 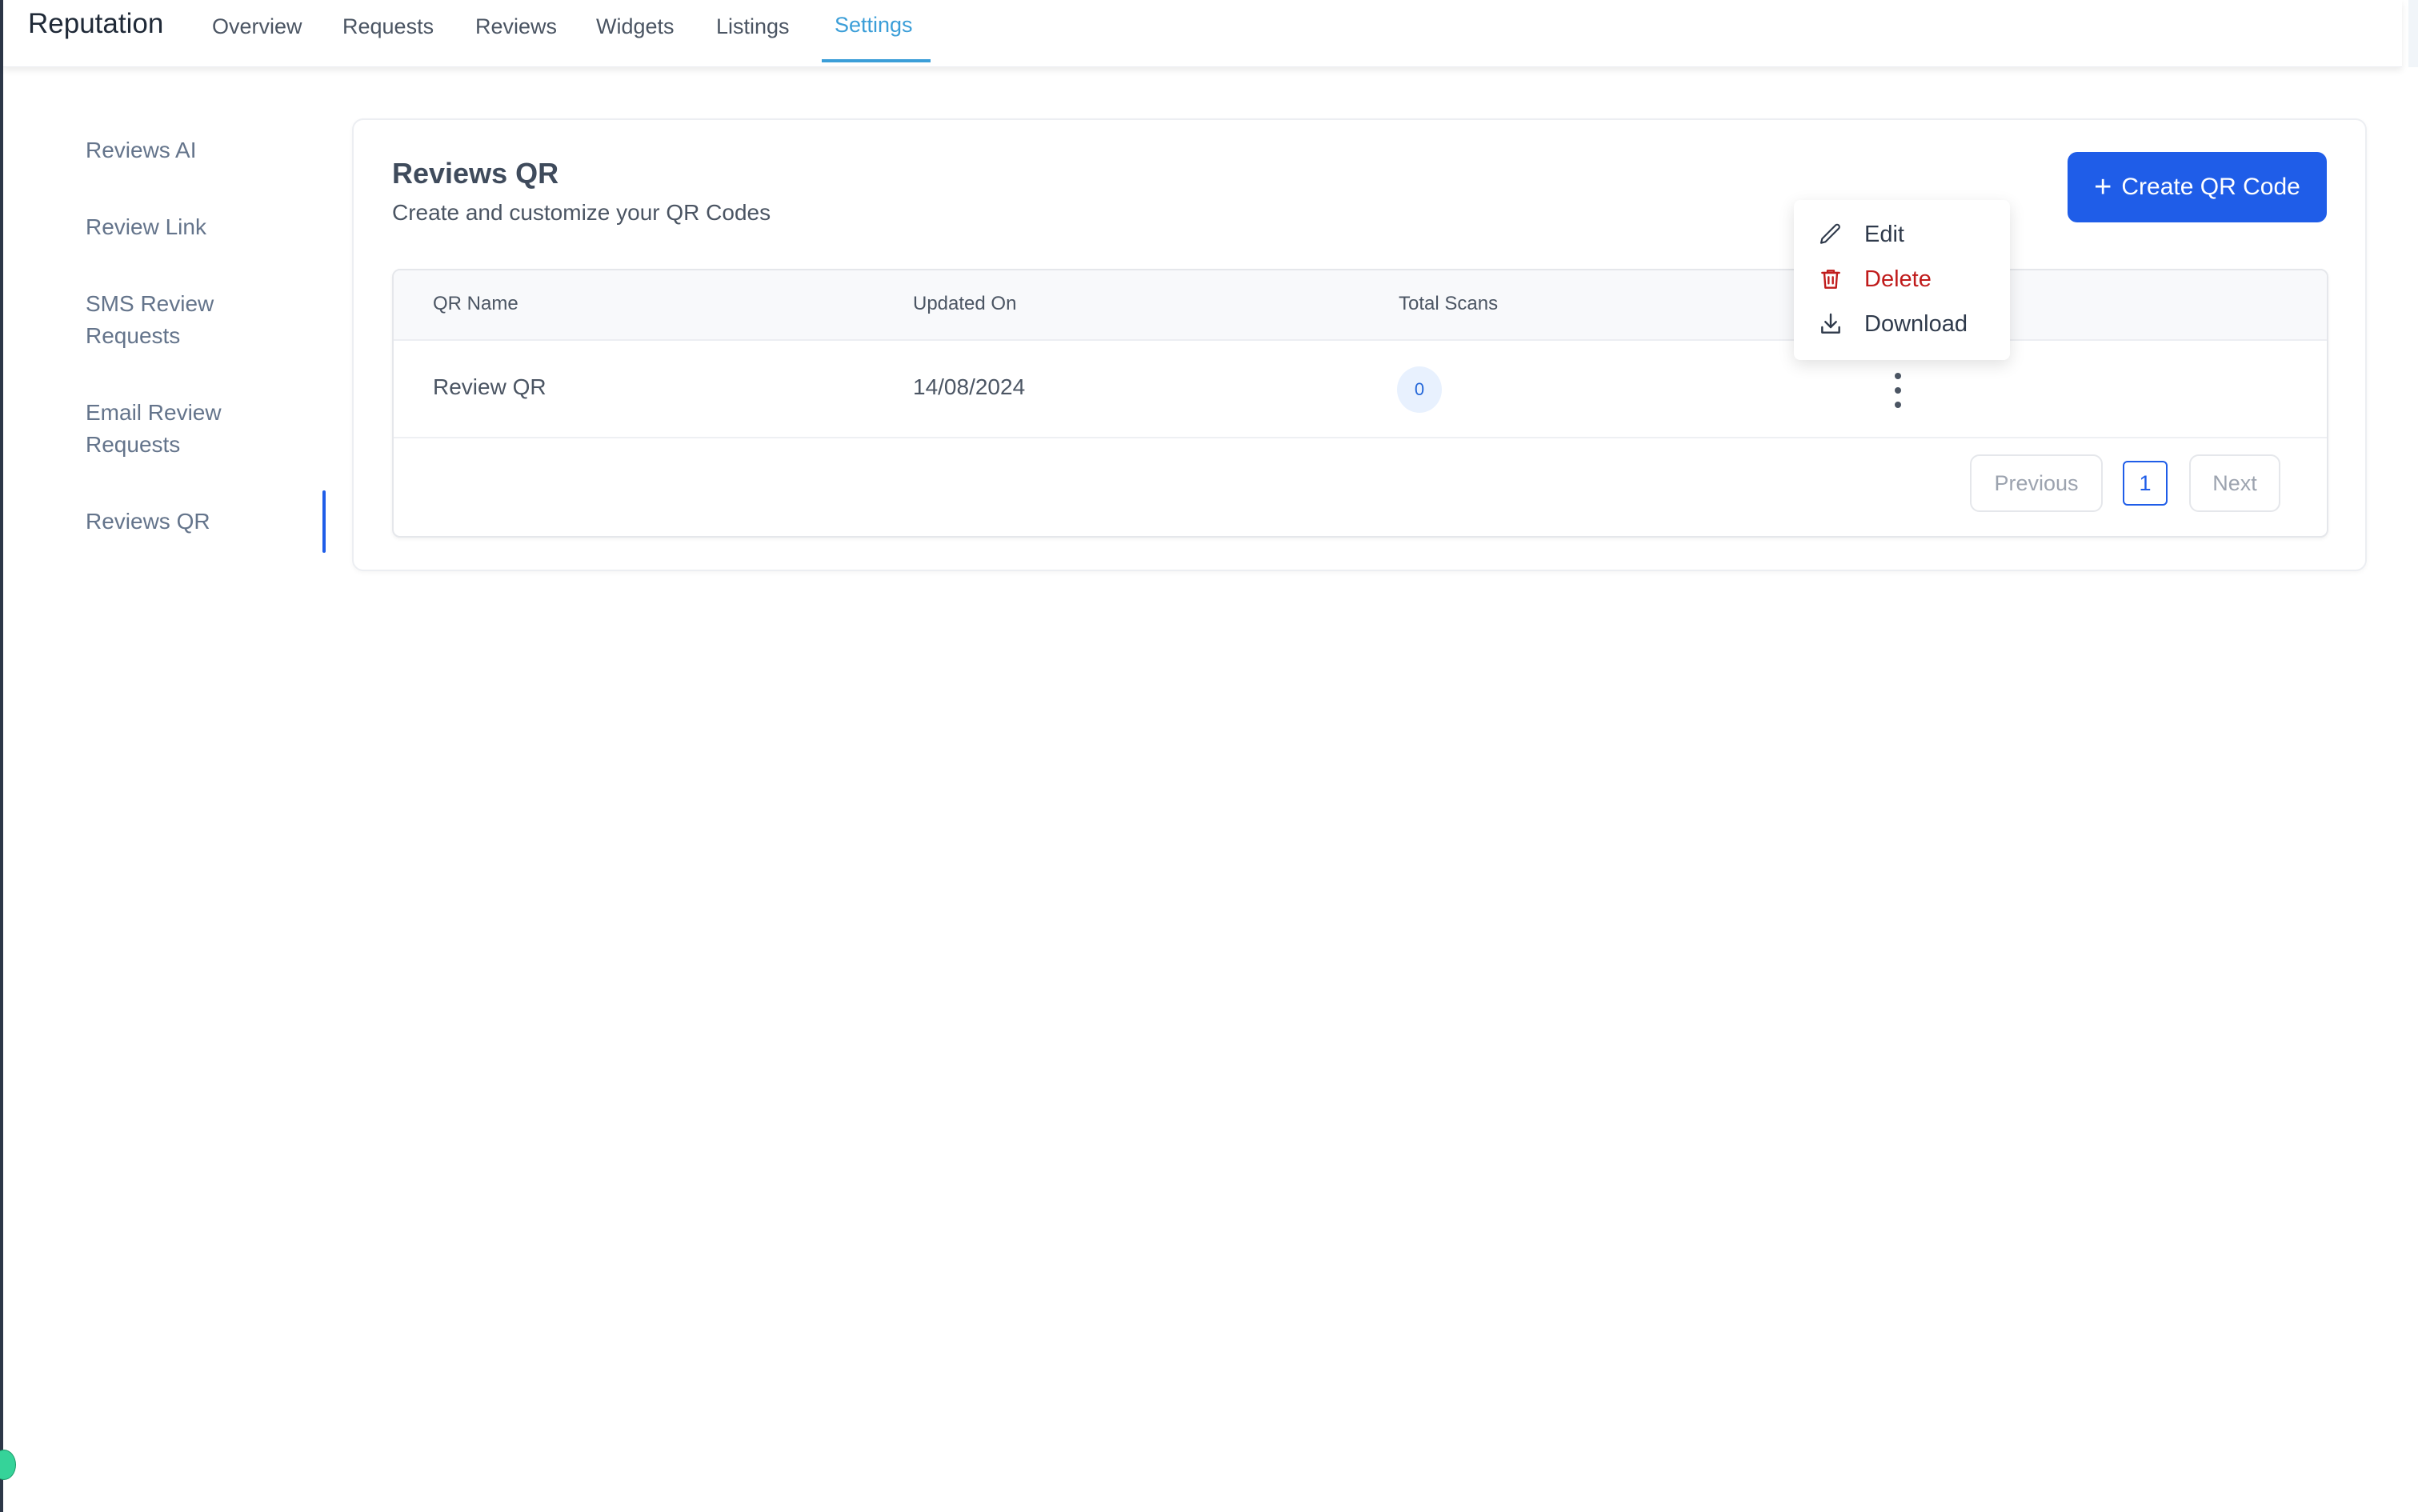 I want to click on row-actions-menu: Edit Delete Download, so click(x=1902, y=280).